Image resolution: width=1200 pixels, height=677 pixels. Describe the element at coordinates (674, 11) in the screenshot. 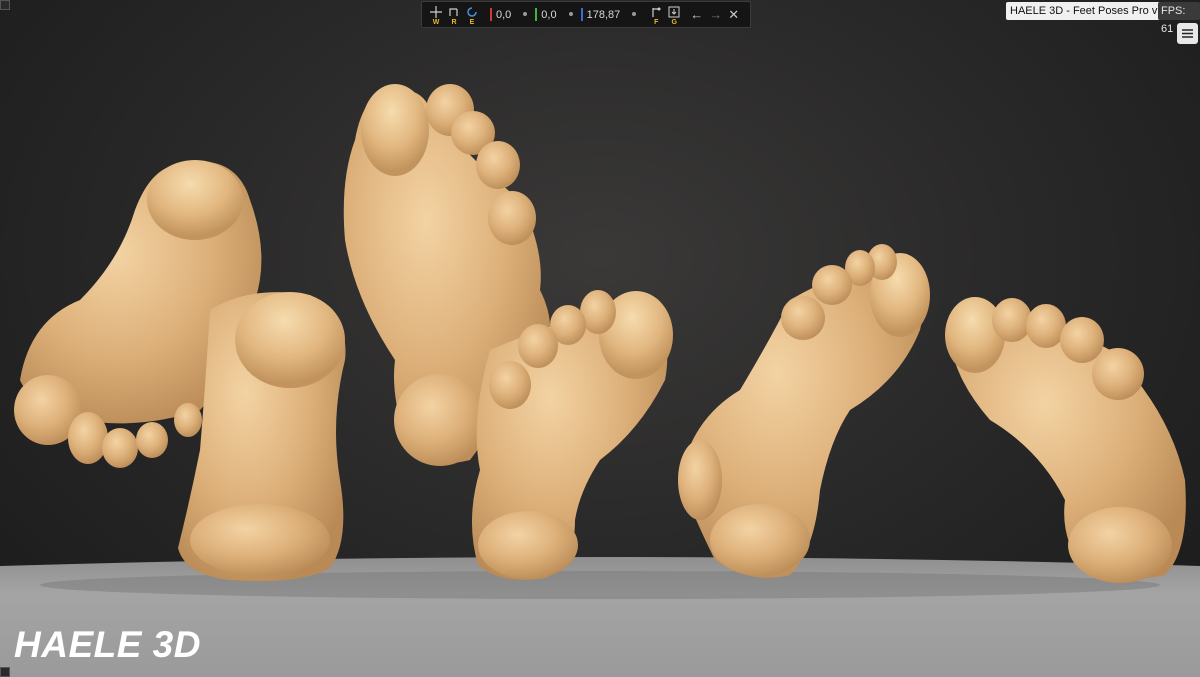

I see `drop-to-ground-icon` at that location.